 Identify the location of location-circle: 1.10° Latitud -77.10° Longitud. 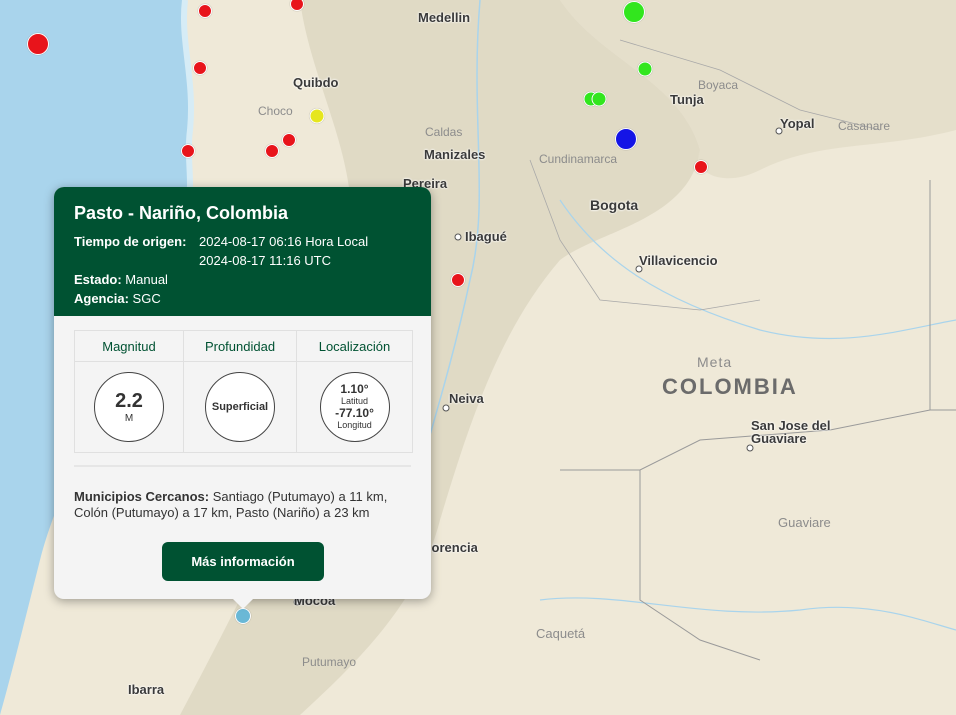
(354, 407).